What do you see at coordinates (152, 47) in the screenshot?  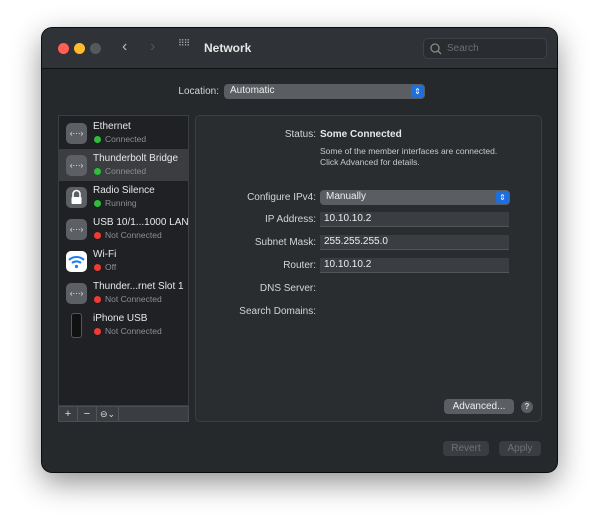 I see `forward-chevron-icon: ›` at bounding box center [152, 47].